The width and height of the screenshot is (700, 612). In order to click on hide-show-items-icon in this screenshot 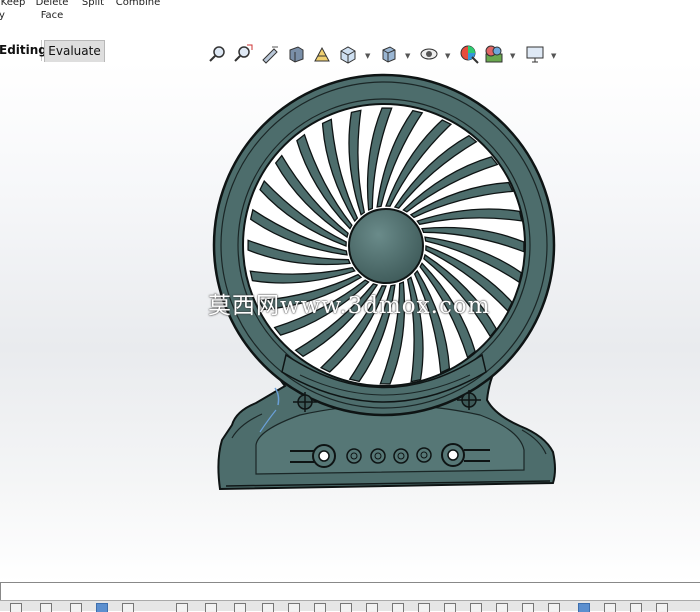, I will do `click(429, 54)`.